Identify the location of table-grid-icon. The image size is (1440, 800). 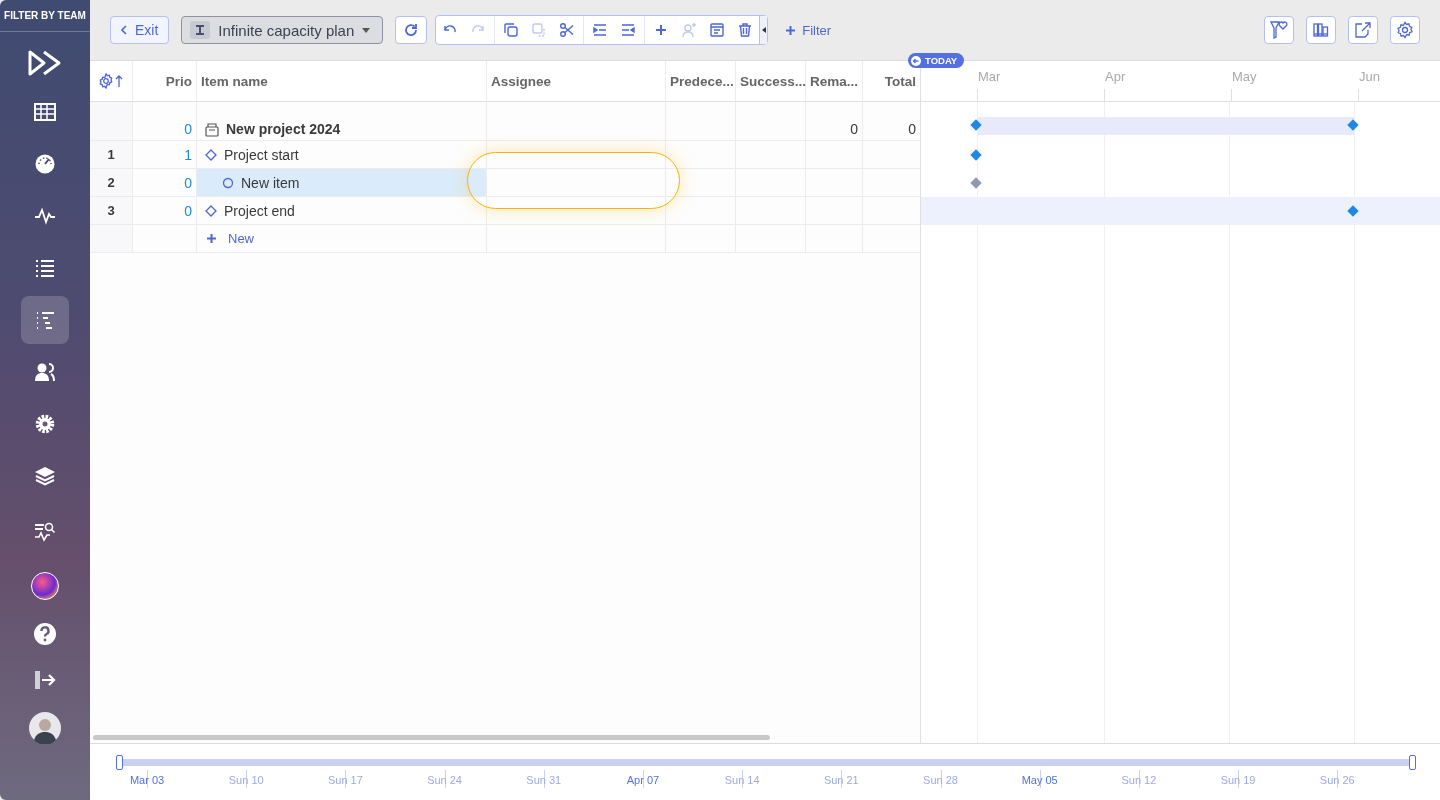
(45, 112).